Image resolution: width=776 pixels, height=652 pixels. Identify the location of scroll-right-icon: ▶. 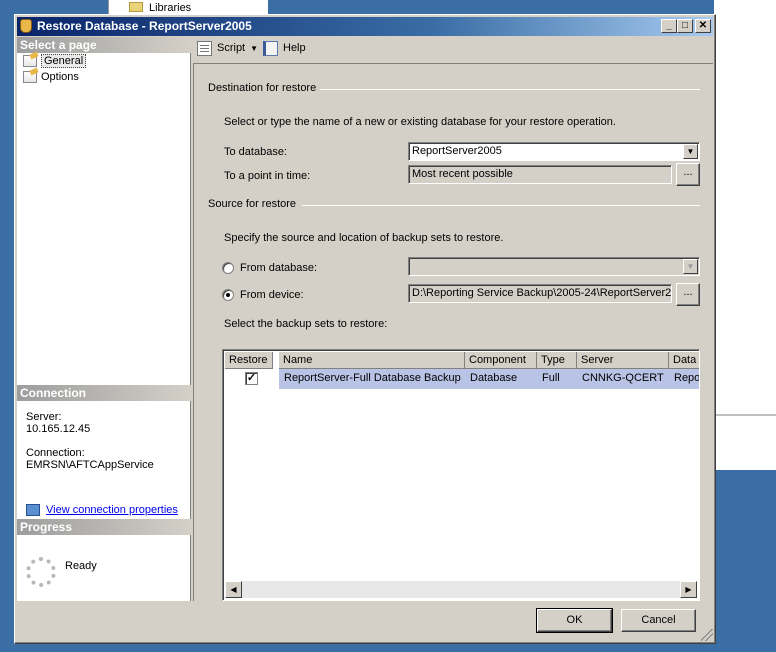
(688, 589).